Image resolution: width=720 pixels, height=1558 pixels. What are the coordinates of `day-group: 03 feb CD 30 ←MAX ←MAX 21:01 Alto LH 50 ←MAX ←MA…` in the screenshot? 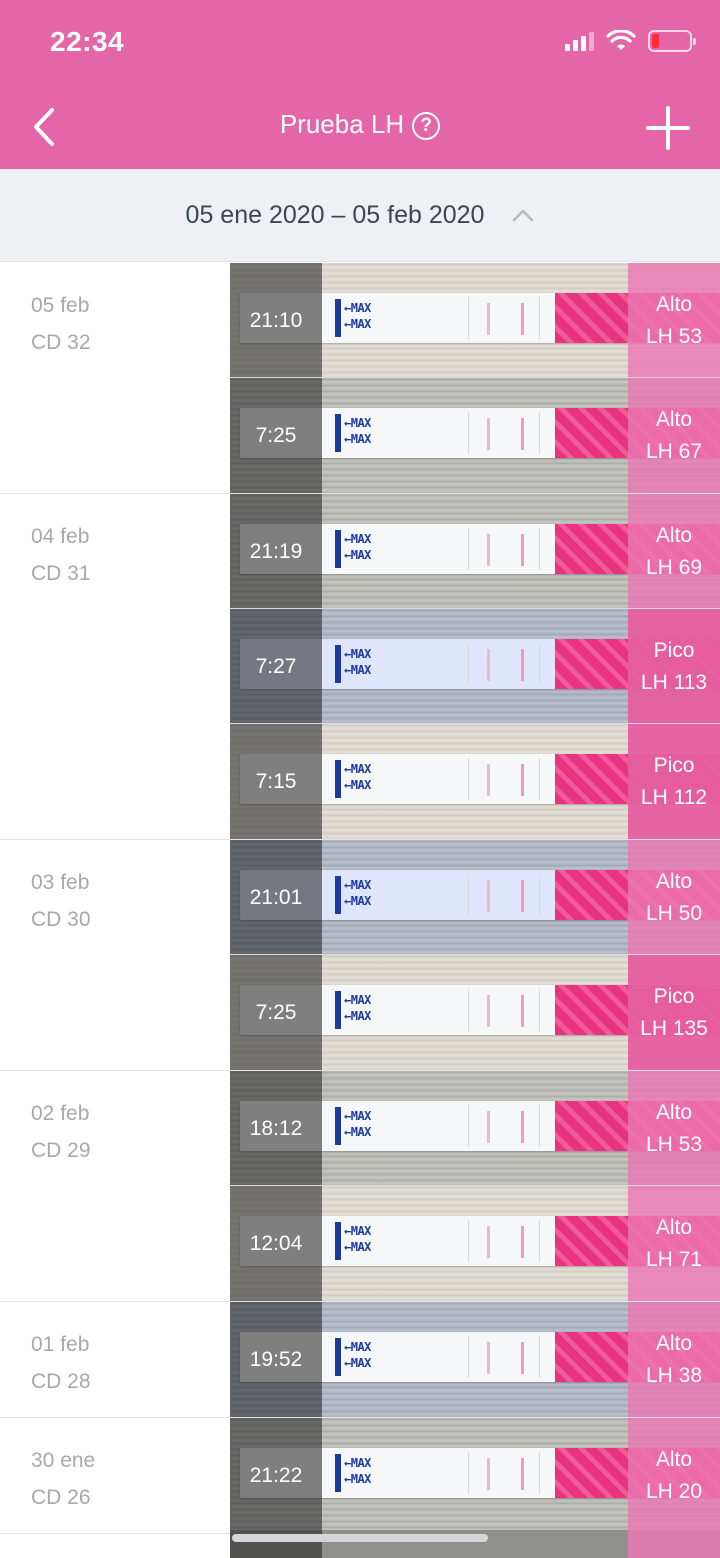 It's located at (360, 955).